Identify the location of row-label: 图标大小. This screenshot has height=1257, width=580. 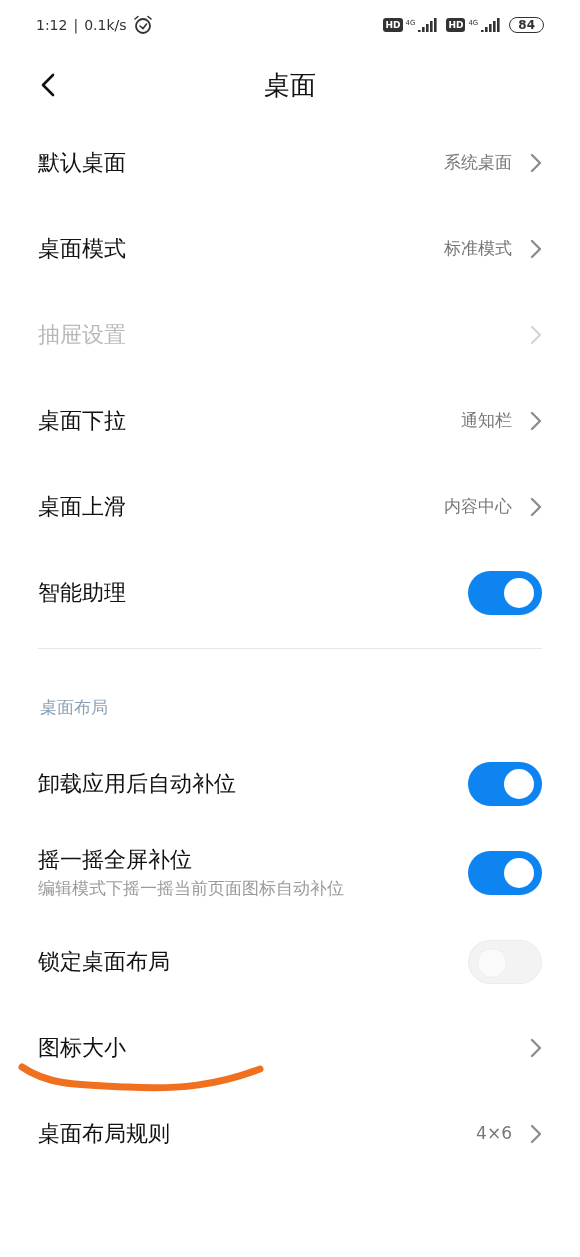
(82, 1047).